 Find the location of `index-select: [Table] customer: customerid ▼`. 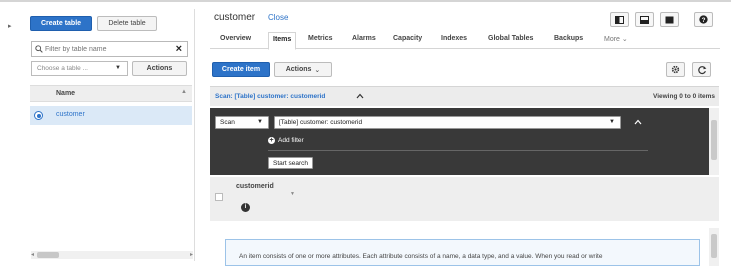

index-select: [Table] customer: customerid ▼ is located at coordinates (447, 122).